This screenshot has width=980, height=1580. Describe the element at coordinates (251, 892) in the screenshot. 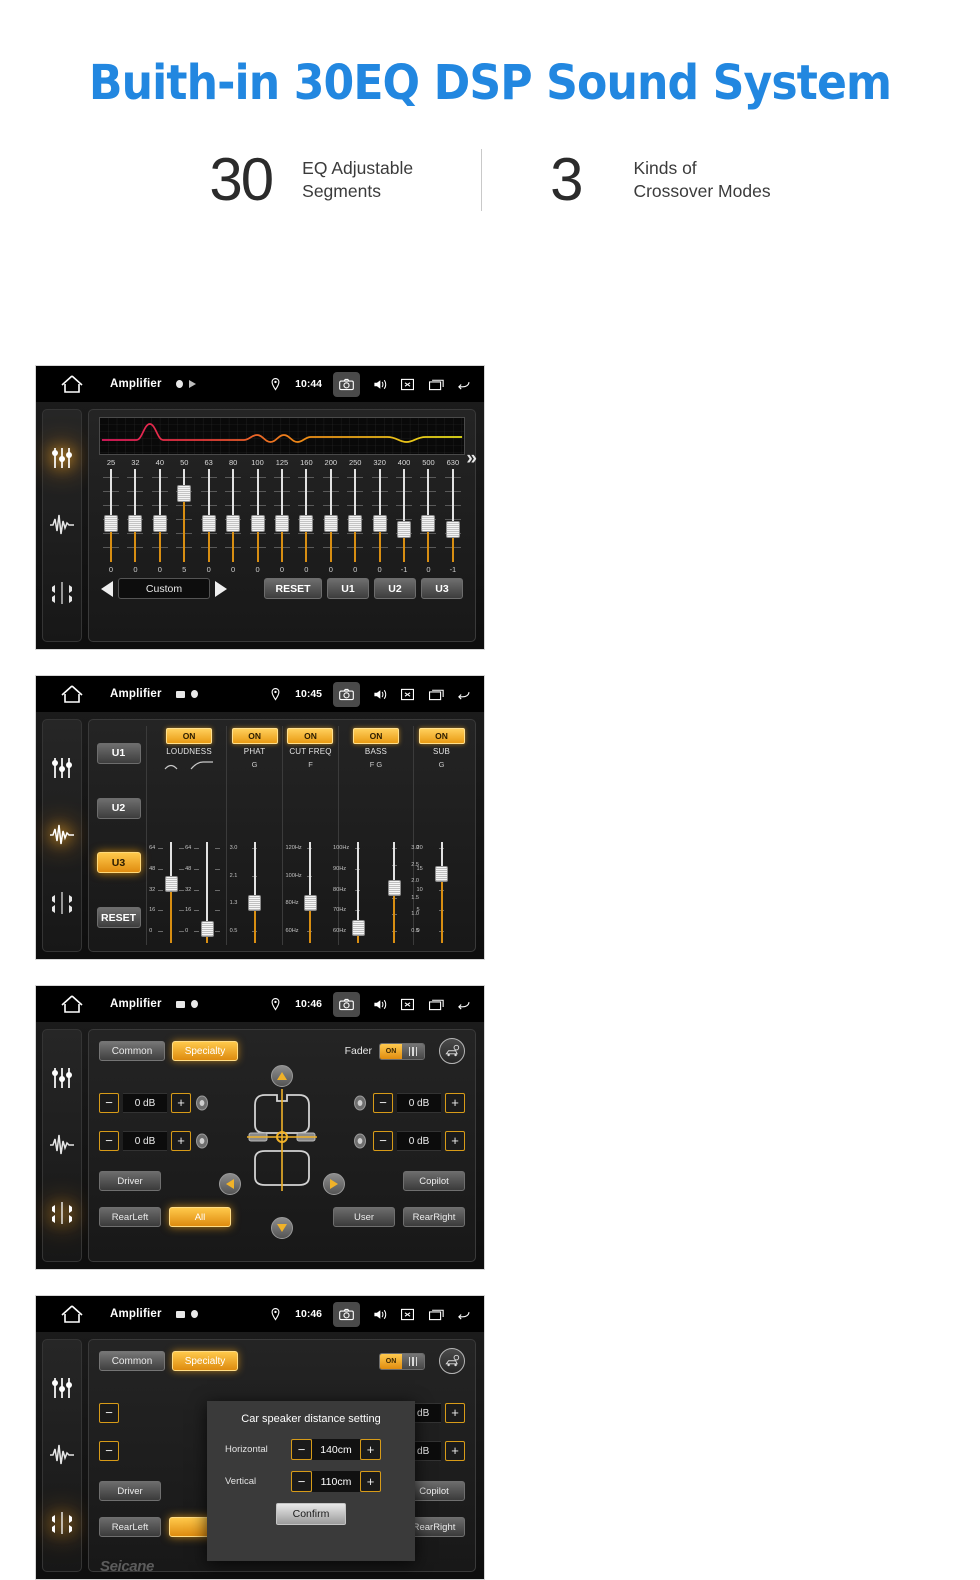

I see `crossover-slider: 3.0 2.1 1.3 0.5` at that location.